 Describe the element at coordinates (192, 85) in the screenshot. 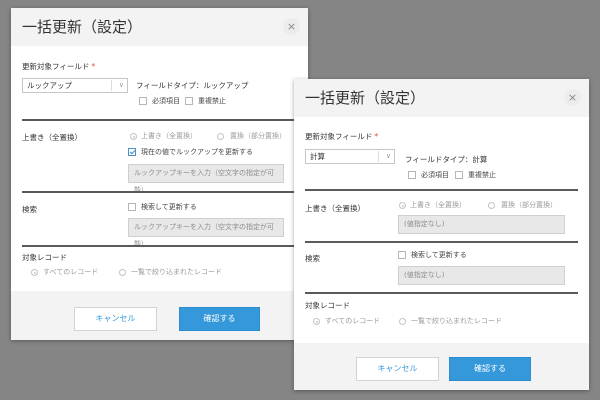

I see `field-type-text: フィールドタイプ：ルックアップ` at that location.